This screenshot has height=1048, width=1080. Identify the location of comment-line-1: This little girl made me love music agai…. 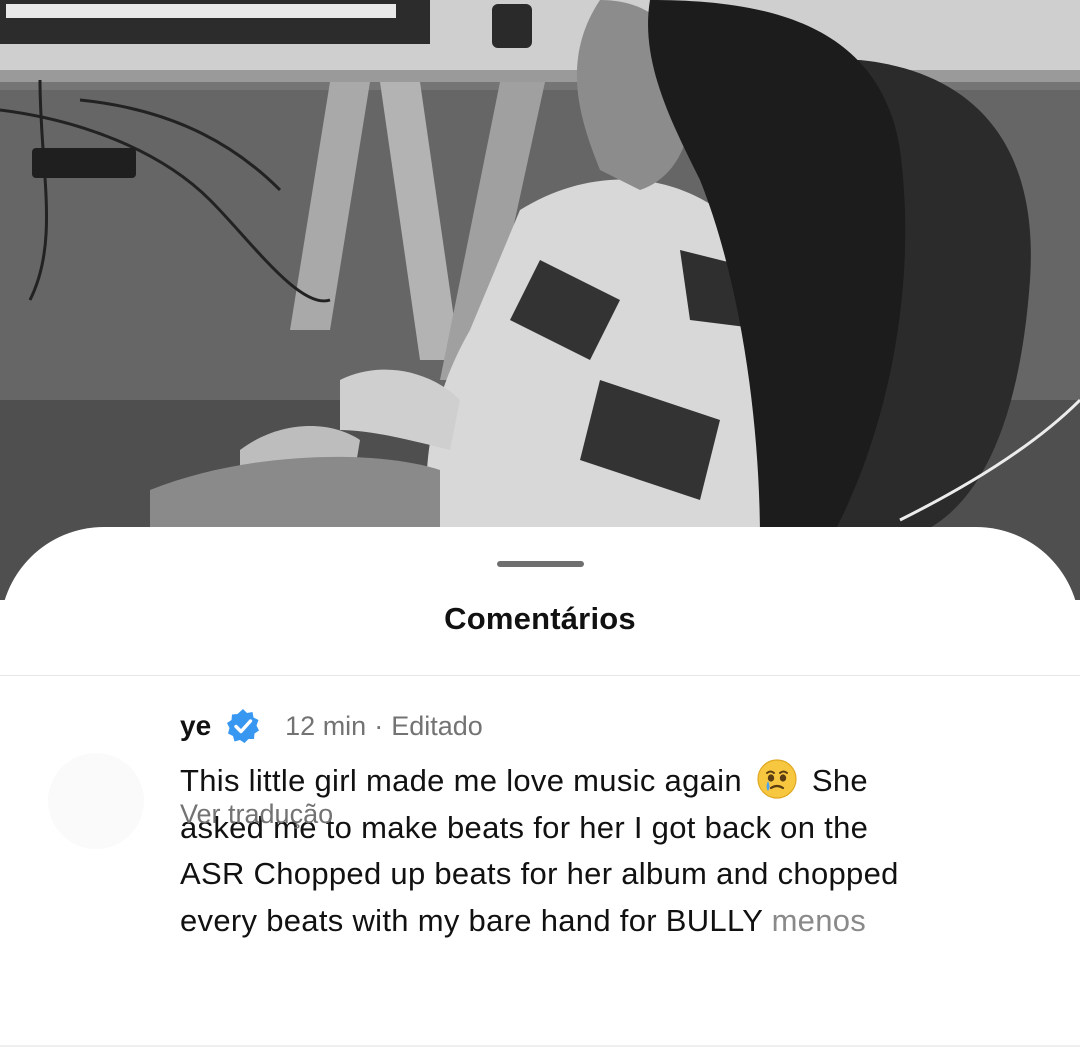
(610, 781).